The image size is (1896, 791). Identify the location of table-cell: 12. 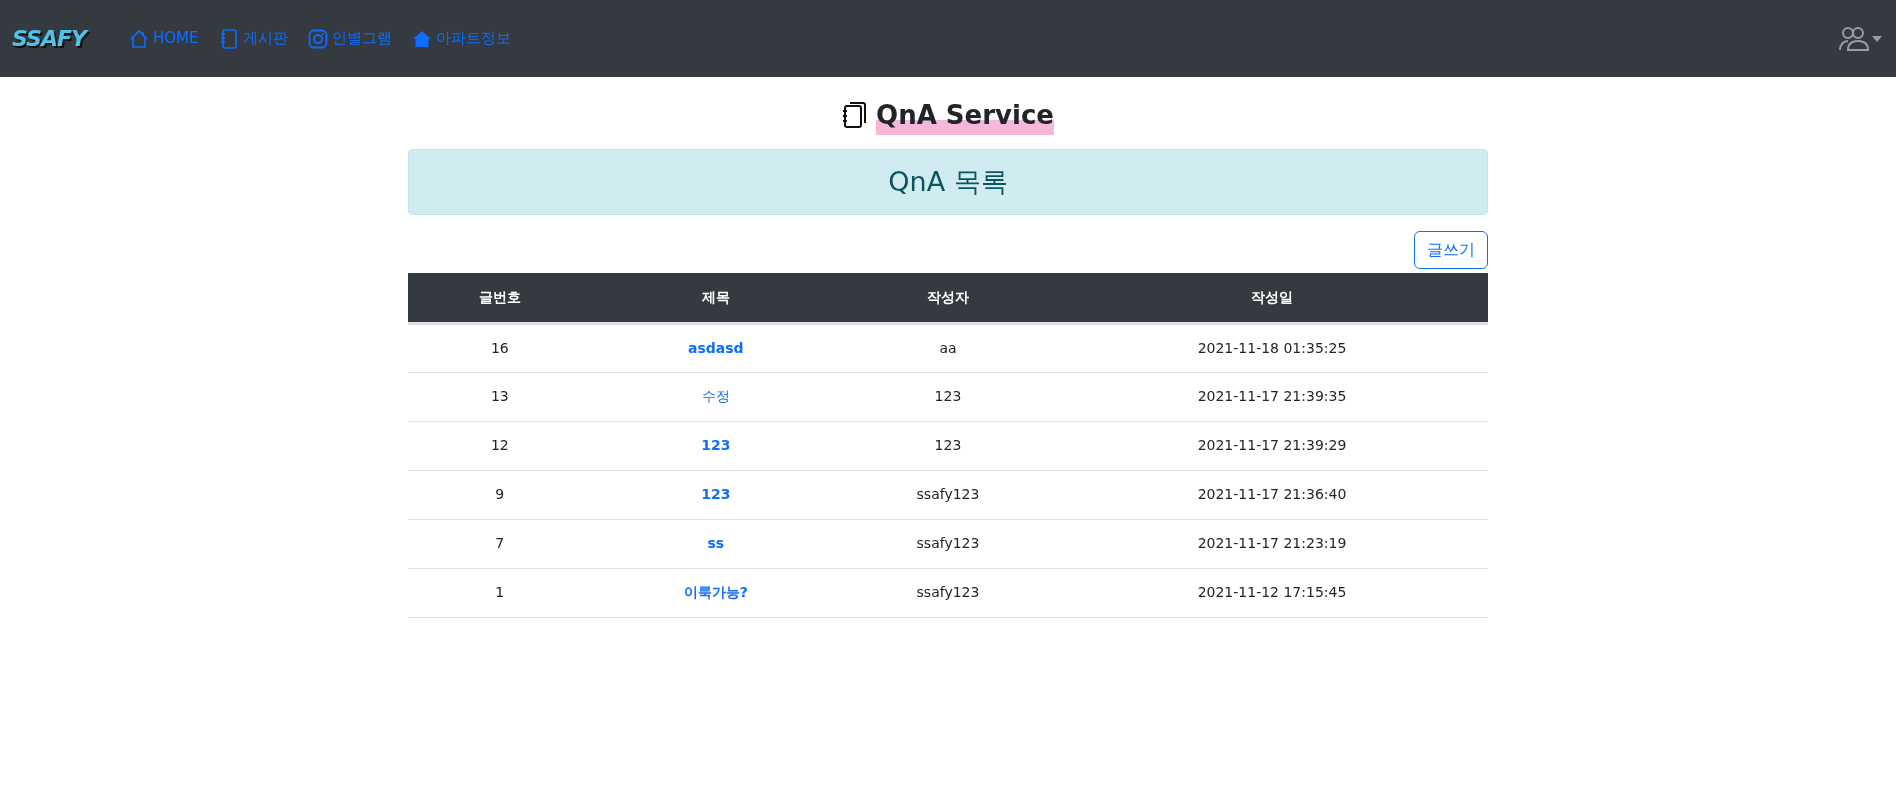
(500, 445).